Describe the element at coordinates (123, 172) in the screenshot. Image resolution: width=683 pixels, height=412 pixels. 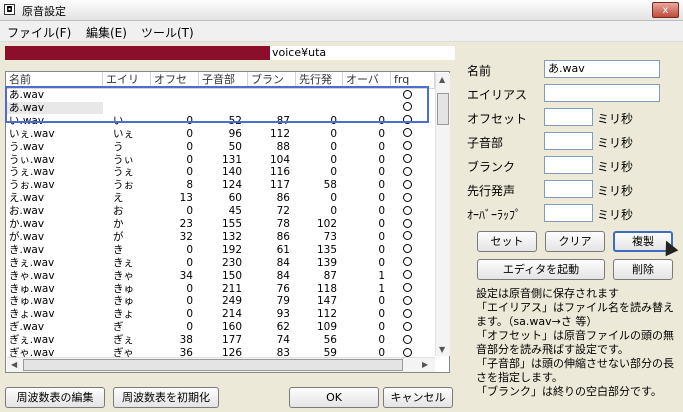
I see `cell-alias: うぇ` at that location.